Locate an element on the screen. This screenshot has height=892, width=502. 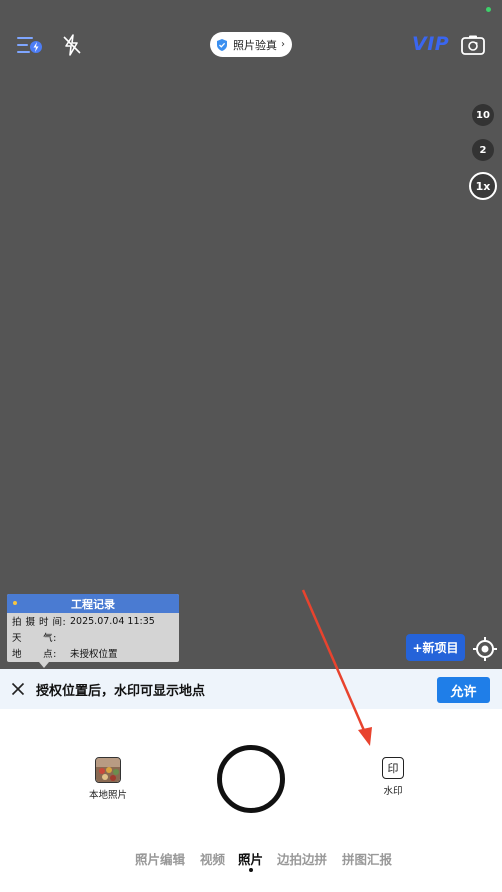
shield-check-icon is located at coordinates (222, 44).